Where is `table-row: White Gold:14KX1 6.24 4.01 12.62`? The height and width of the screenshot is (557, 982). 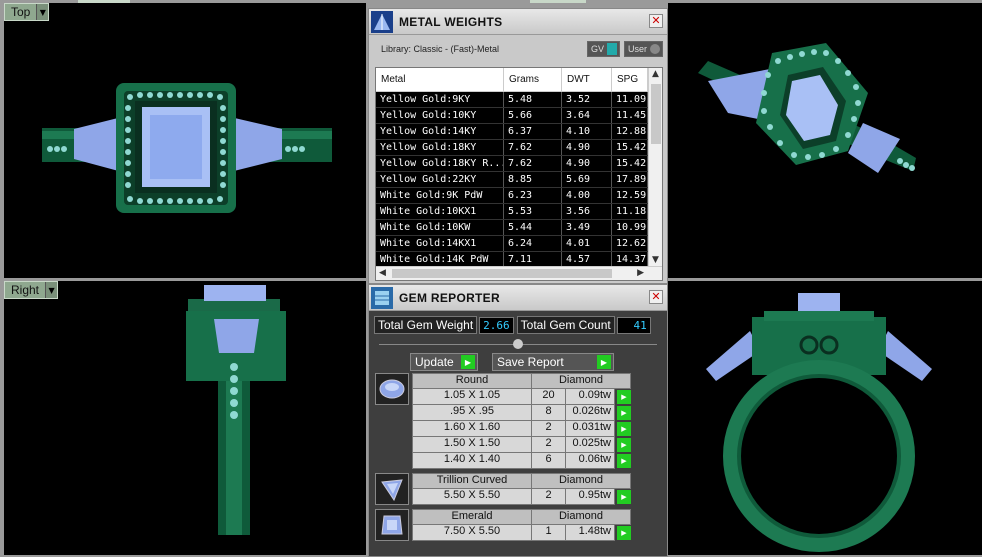
table-row: White Gold:14KX1 6.24 4.01 12.62 is located at coordinates (519, 244).